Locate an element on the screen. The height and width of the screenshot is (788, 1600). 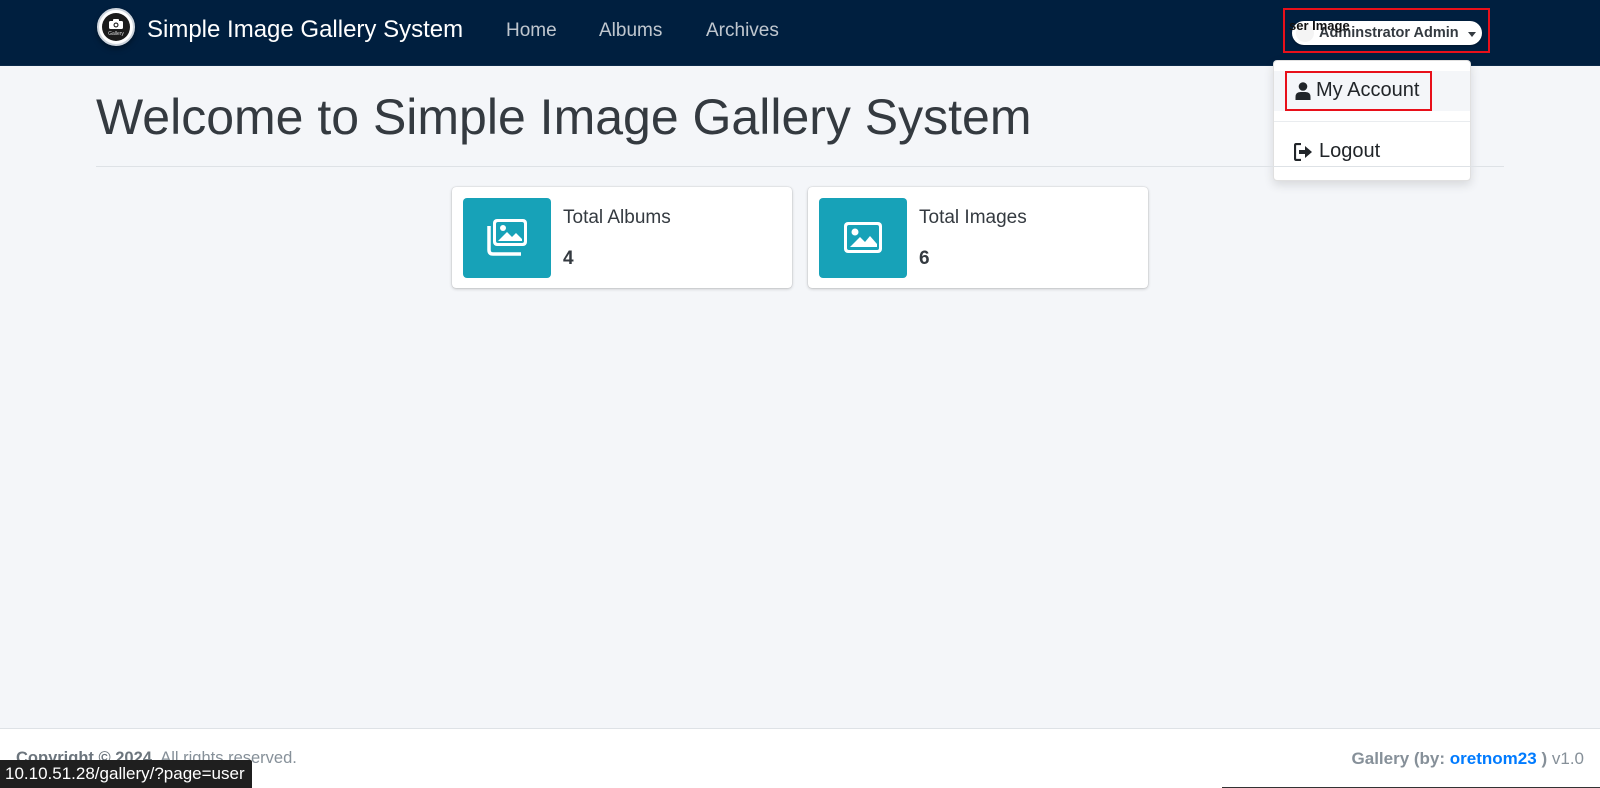
user-image-alt-text: ser Image is located at coordinates (1319, 25).